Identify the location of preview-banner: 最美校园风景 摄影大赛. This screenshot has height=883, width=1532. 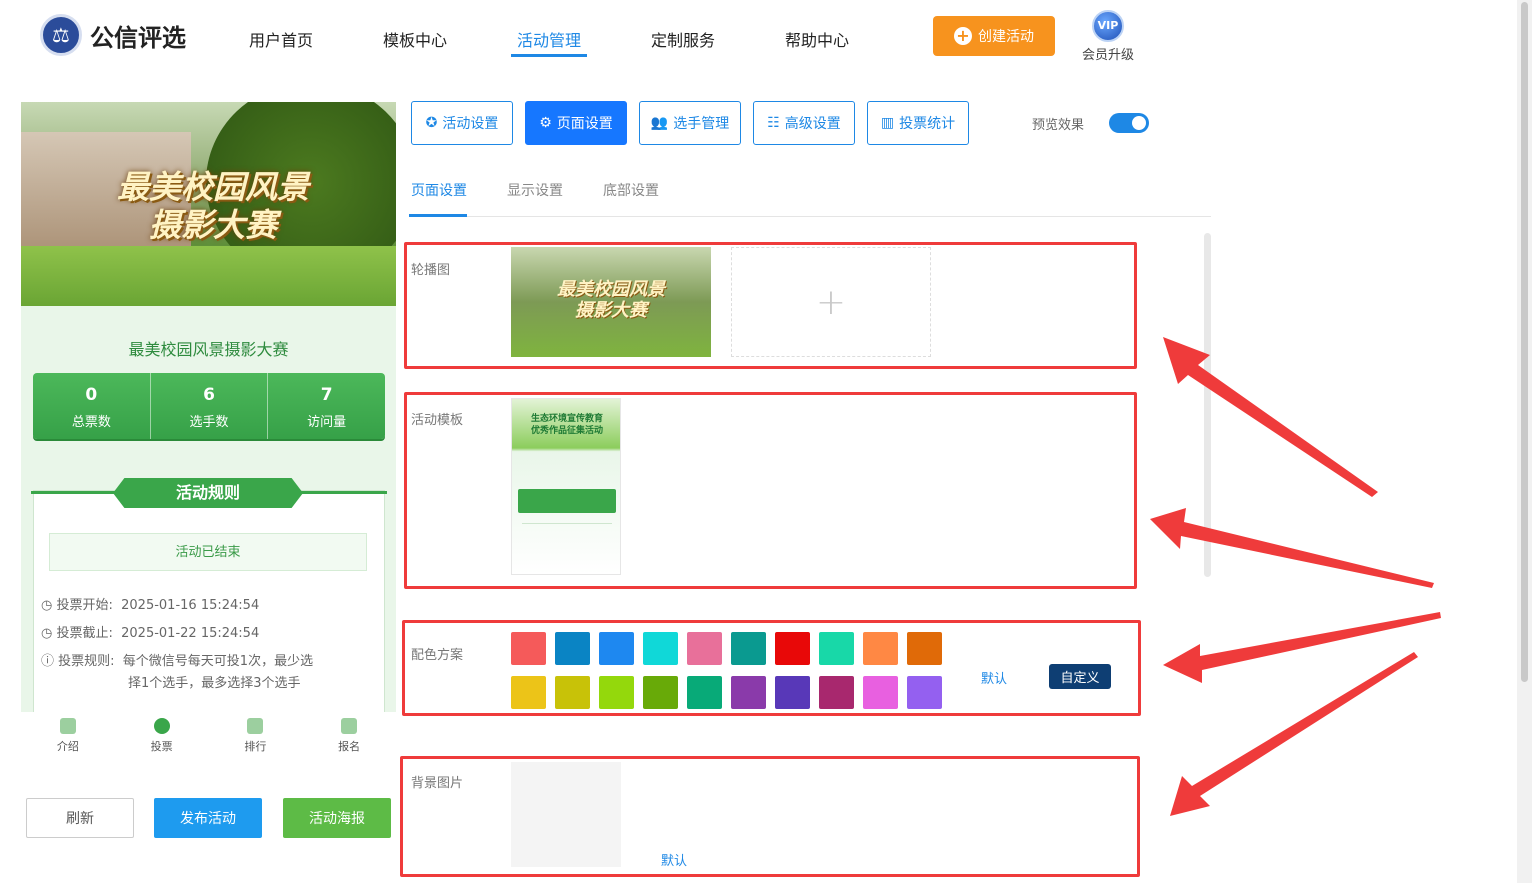
(208, 204).